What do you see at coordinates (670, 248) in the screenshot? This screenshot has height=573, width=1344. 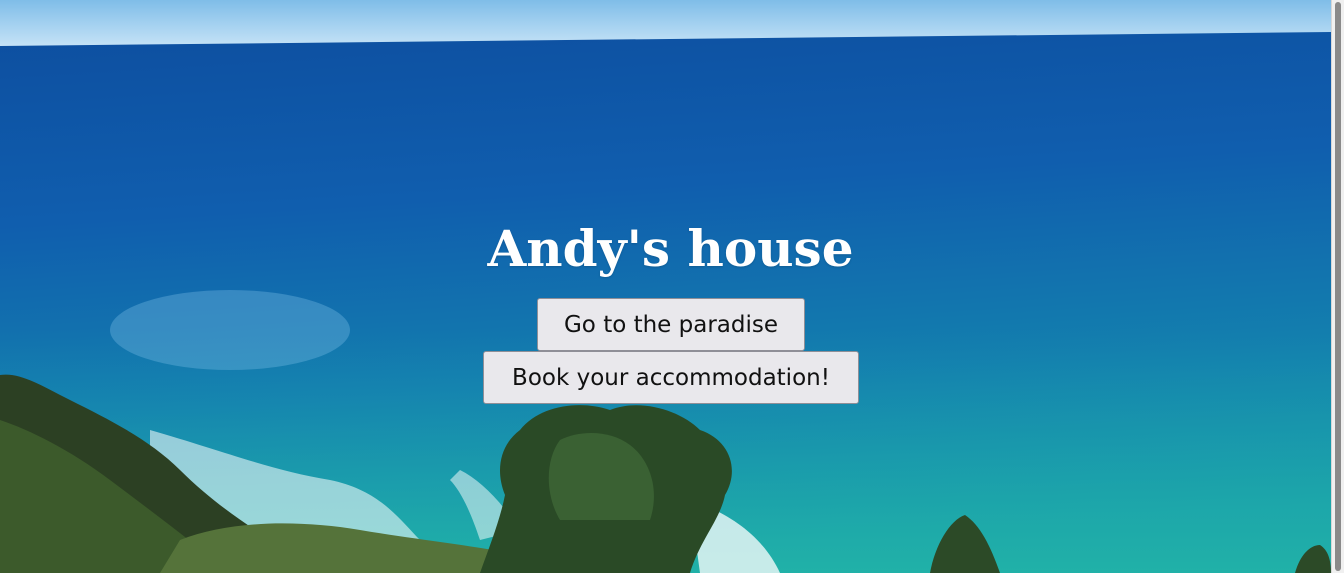 I see `page-title: Andy's house` at bounding box center [670, 248].